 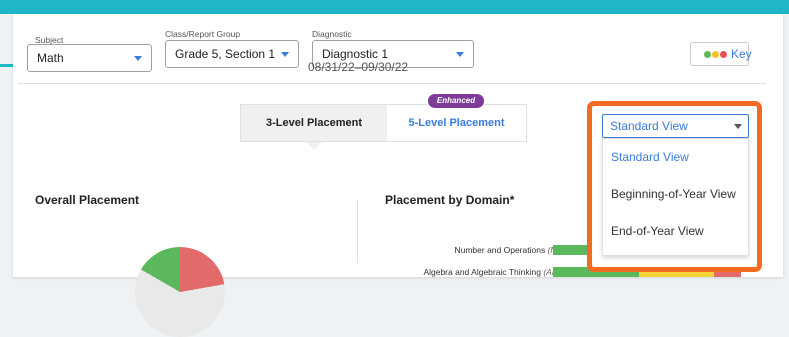 I want to click on placement-tabs: 3-Level Placement 5-Level Placement, so click(x=383, y=123).